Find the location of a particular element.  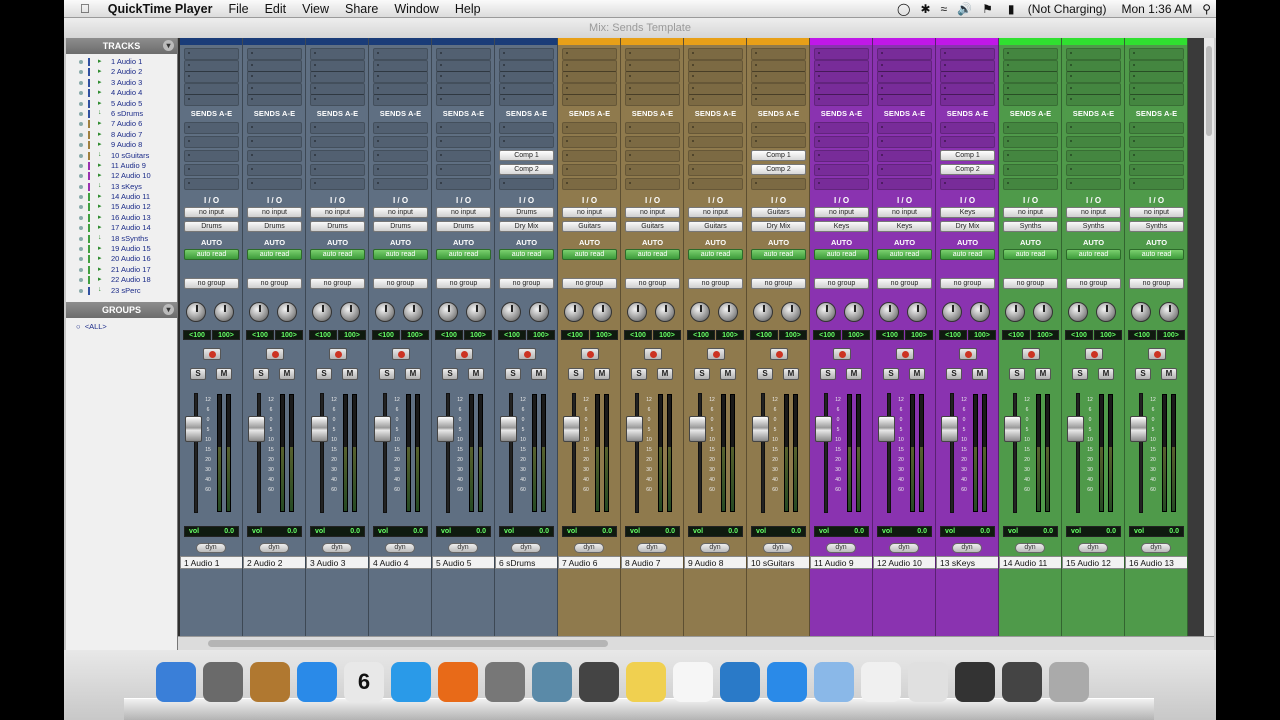

output-selector: Dry Mix is located at coordinates (967, 226).